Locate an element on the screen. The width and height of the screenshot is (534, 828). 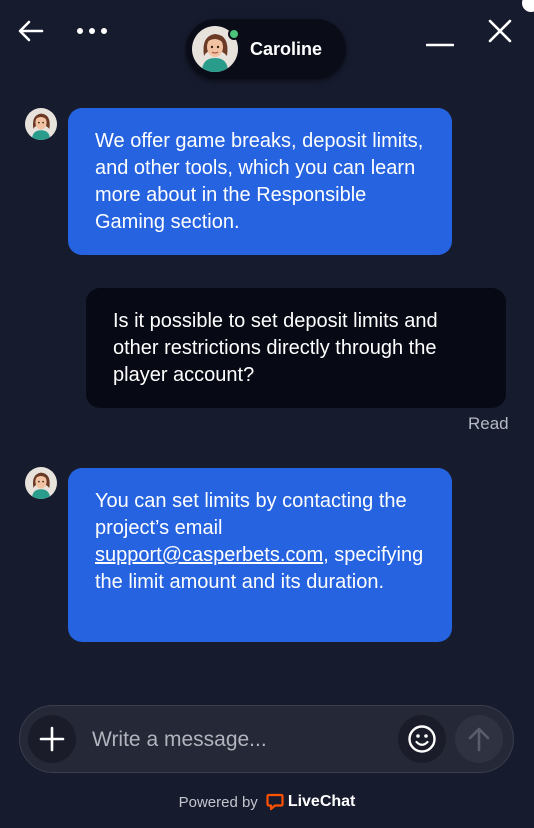
arrow-up-icon is located at coordinates (479, 739).